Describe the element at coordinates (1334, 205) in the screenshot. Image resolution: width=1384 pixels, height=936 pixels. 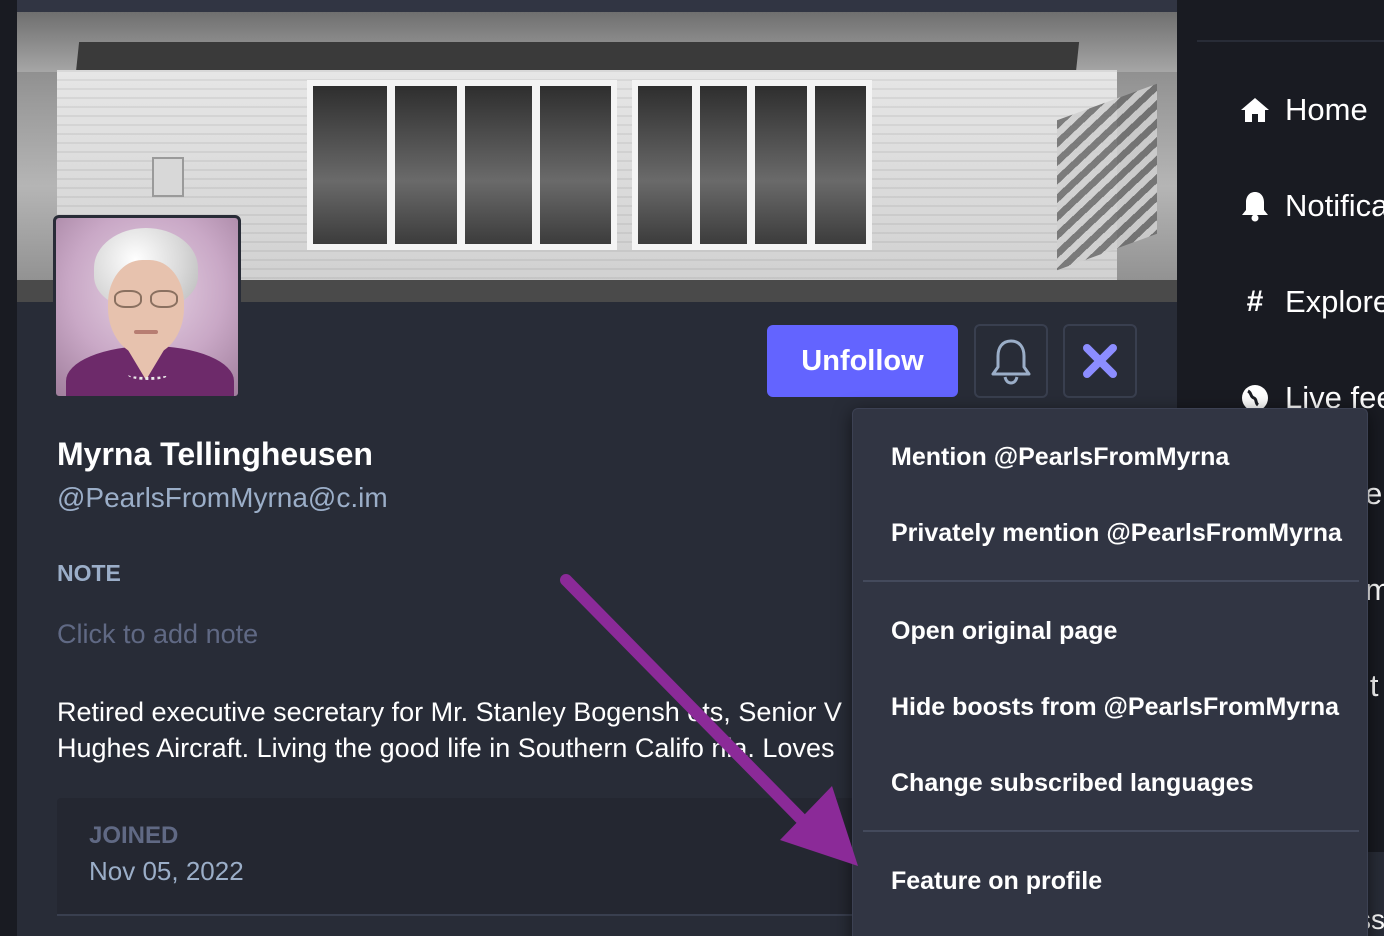
I see `nav-item-label: Notifica` at that location.